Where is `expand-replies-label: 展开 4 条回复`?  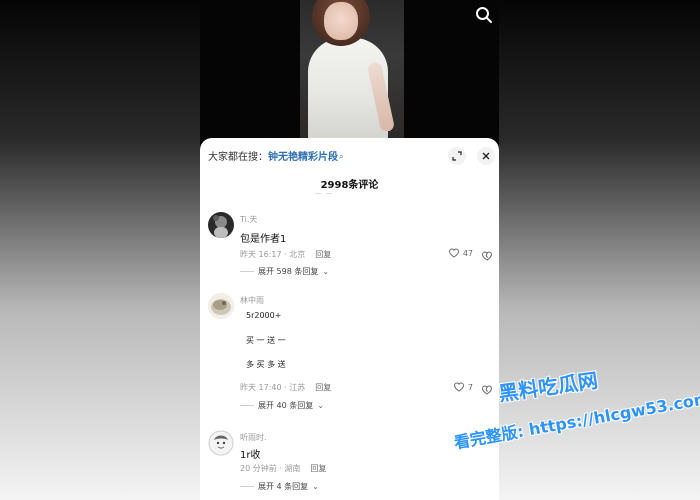 expand-replies-label: 展开 4 条回复 is located at coordinates (283, 486).